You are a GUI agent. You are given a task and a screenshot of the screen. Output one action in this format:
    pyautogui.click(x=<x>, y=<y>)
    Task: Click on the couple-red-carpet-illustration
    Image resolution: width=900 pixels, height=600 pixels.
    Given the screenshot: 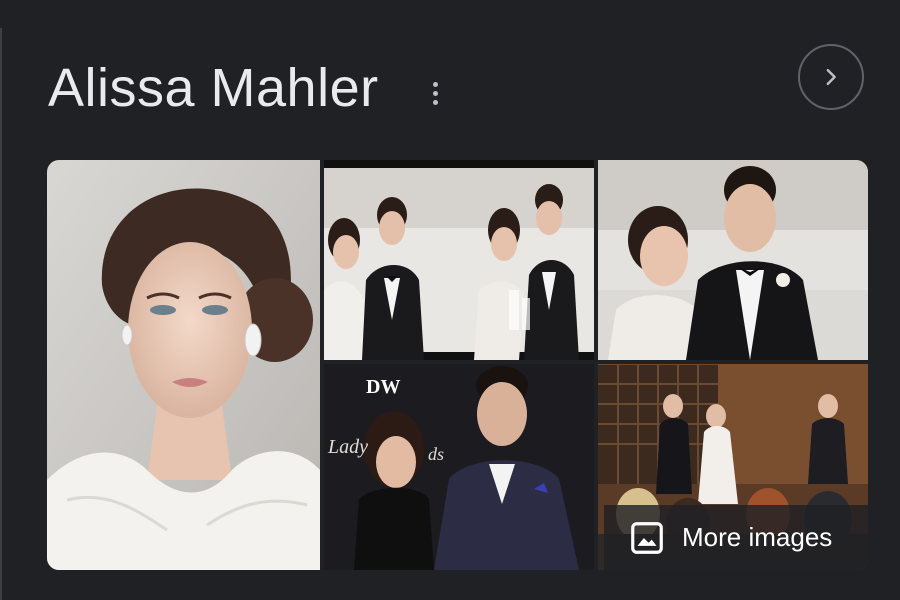 What is the action you would take?
    pyautogui.click(x=459, y=467)
    